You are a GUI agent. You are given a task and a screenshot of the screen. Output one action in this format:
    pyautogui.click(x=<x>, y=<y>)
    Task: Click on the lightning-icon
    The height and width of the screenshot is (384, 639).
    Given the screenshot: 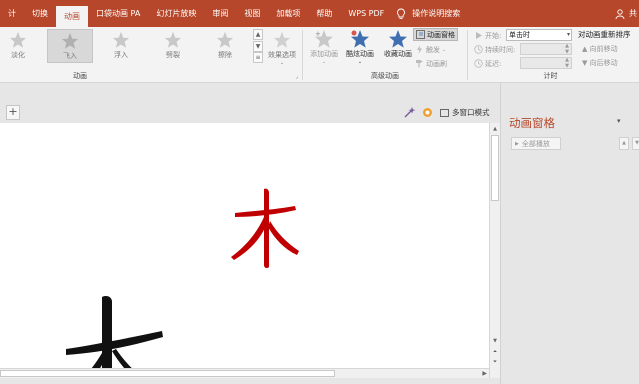 What is the action you would take?
    pyautogui.click(x=419, y=49)
    